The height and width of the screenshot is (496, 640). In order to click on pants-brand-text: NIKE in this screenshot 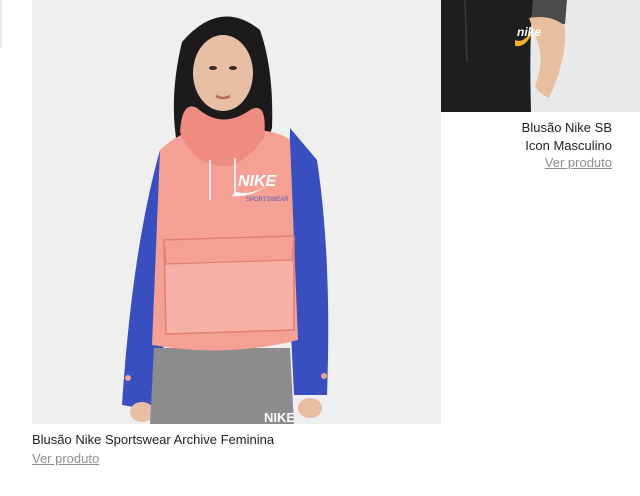, I will do `click(279, 417)`.